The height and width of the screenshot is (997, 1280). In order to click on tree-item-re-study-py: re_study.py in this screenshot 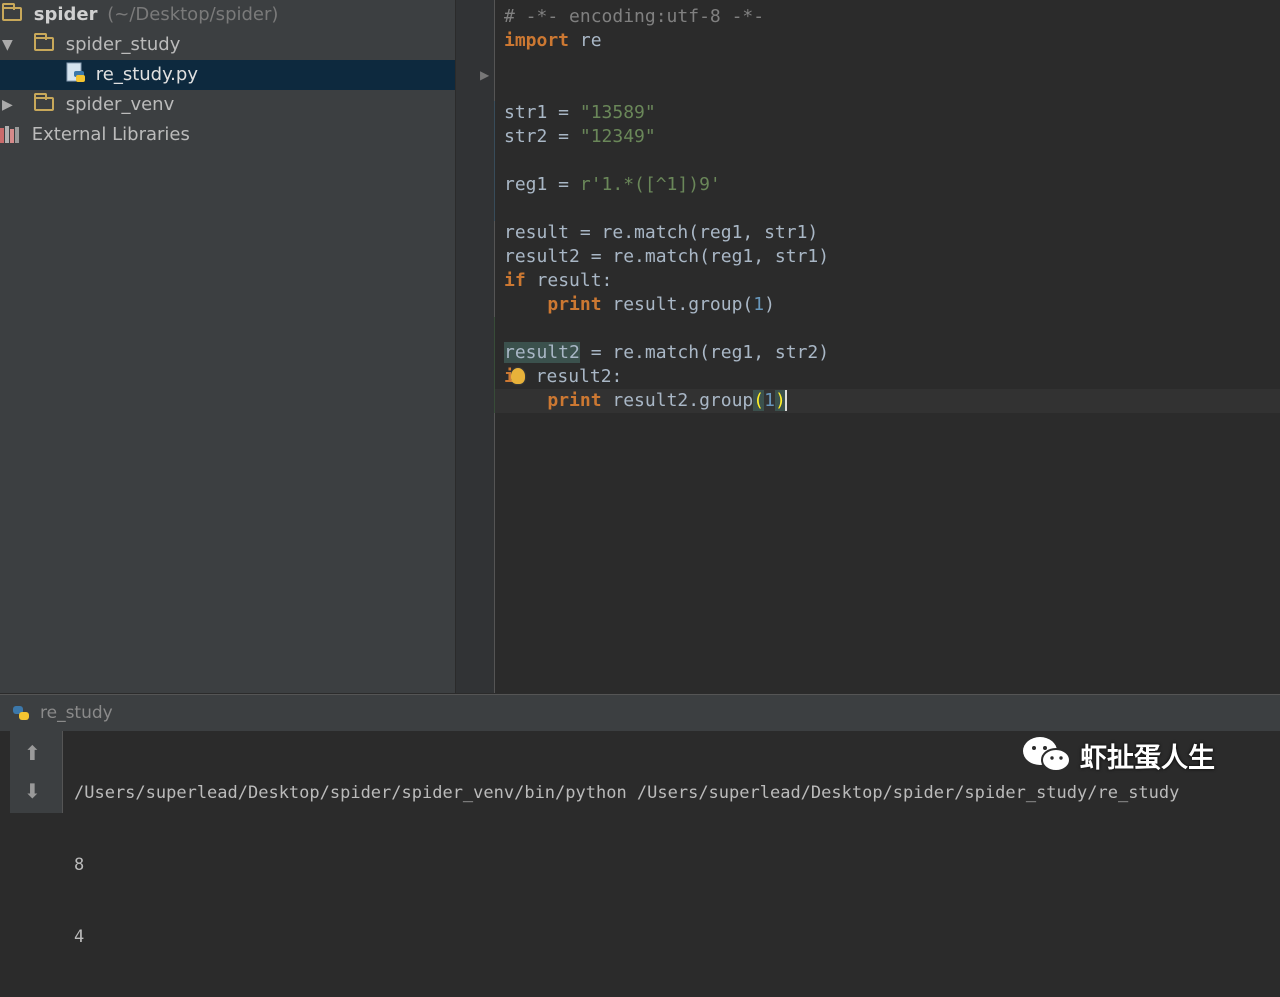, I will do `click(227, 75)`.